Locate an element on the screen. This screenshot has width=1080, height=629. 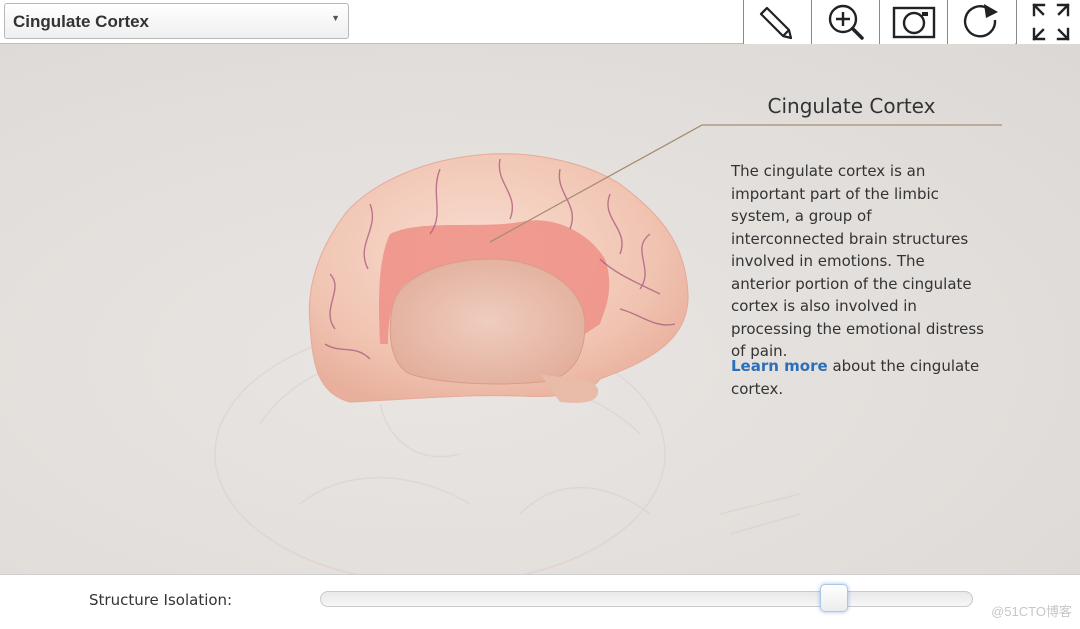
chevron-down-icon: ▼ is located at coordinates (335, 18).